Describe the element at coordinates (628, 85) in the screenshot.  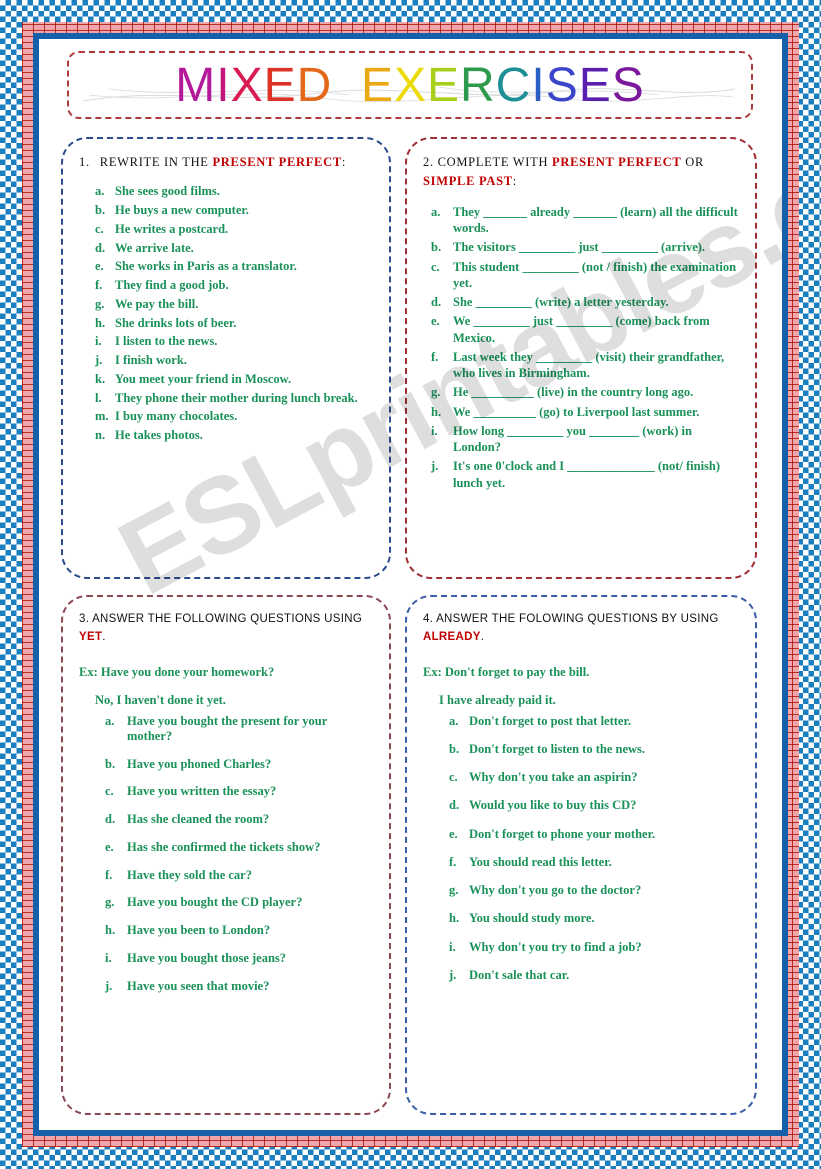
I see `title-letter-14: S` at that location.